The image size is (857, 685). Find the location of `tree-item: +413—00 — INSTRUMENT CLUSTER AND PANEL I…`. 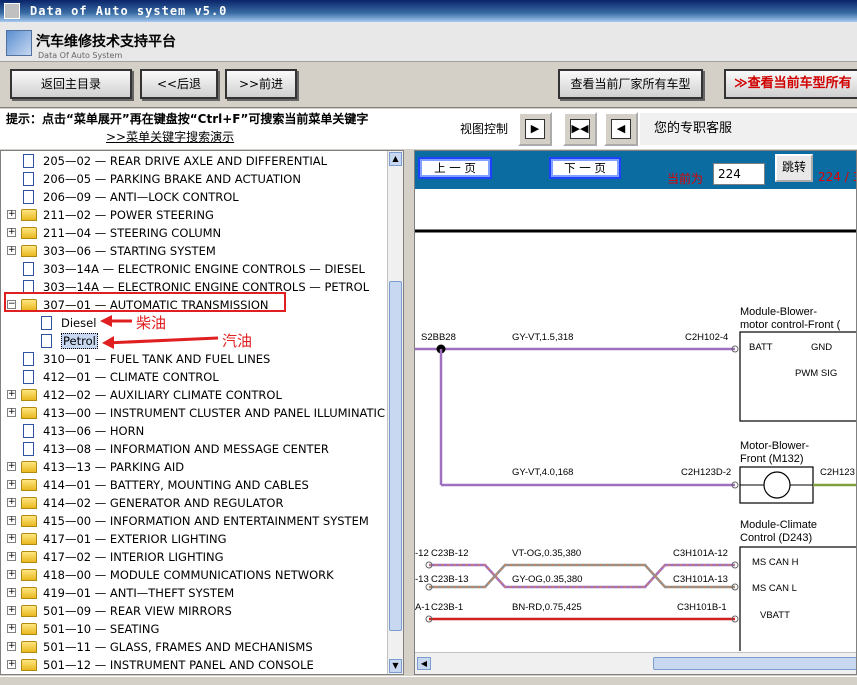

tree-item: +413—00 — INSTRUMENT CLUSTER AND PANEL I… is located at coordinates (195, 413).